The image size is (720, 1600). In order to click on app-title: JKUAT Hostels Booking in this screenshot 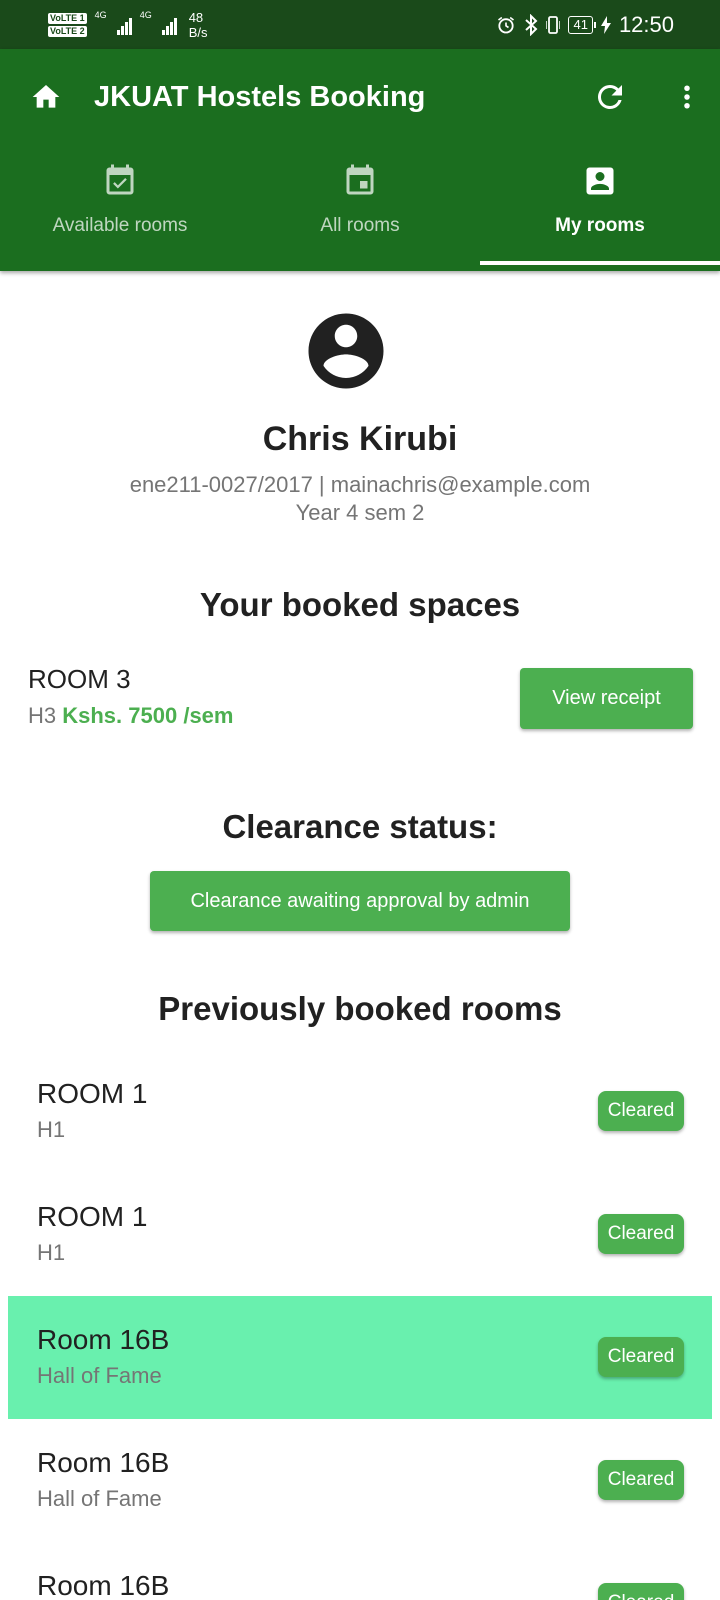, I will do `click(260, 96)`.